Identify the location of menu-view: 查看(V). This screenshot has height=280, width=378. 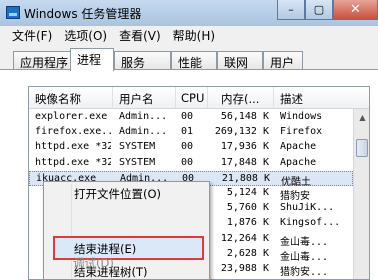
(140, 35).